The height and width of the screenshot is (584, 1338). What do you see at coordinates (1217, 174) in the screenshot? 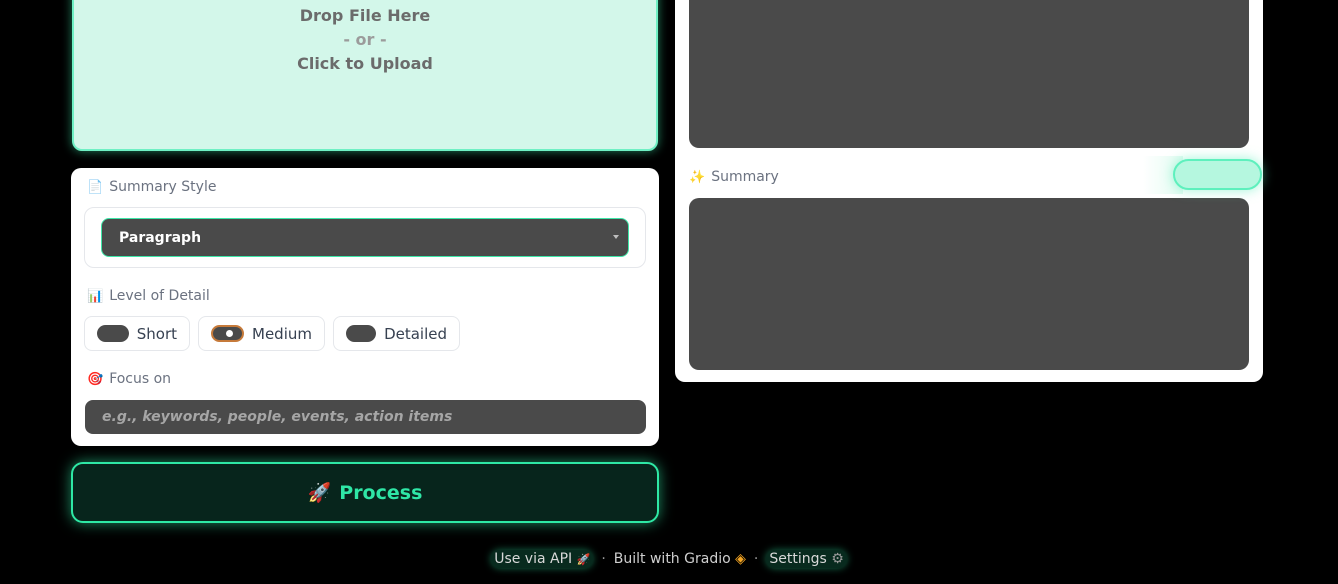
I see `copy-button` at bounding box center [1217, 174].